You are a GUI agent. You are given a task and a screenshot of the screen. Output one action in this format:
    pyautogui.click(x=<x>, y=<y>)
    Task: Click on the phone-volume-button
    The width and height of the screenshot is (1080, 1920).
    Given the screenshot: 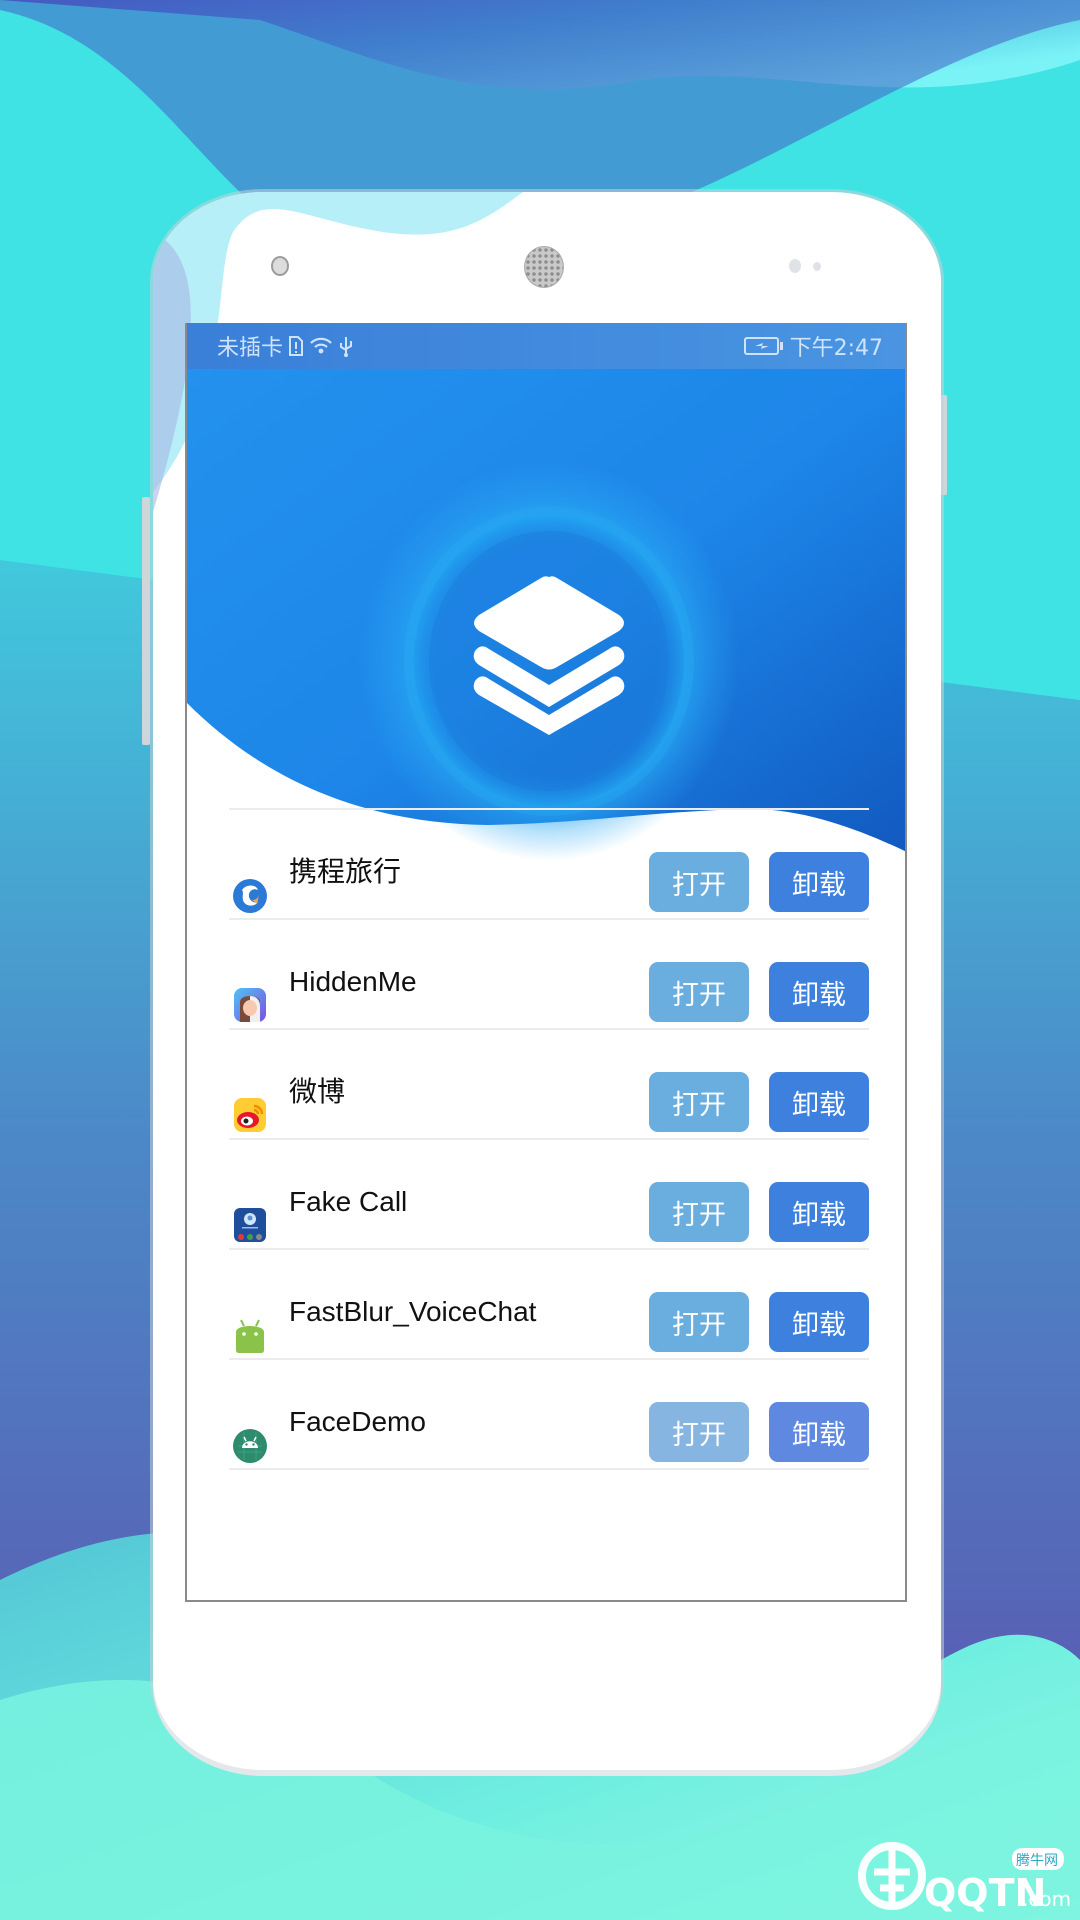 What is the action you would take?
    pyautogui.click(x=146, y=621)
    